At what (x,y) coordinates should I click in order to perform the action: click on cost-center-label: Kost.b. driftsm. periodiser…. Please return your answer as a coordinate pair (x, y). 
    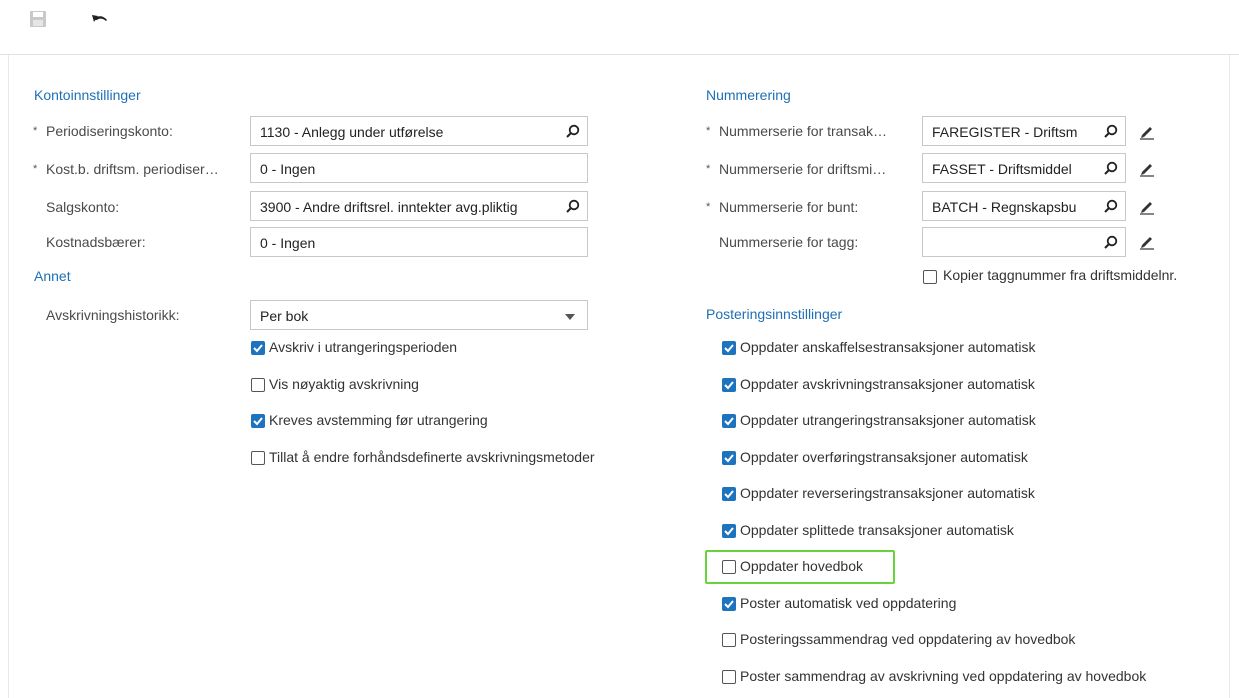
    Looking at the image, I should click on (132, 169).